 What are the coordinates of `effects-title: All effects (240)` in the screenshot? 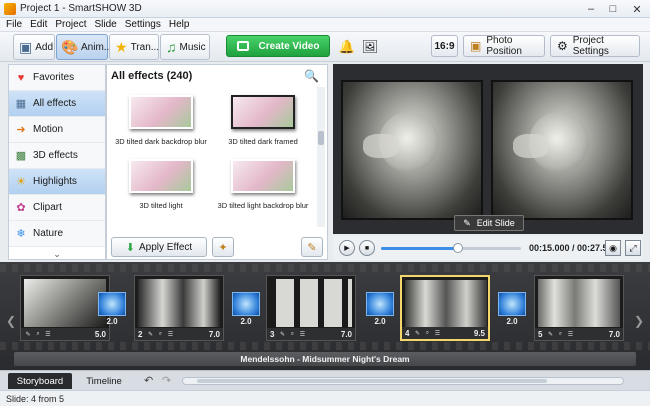 It's located at (152, 76).